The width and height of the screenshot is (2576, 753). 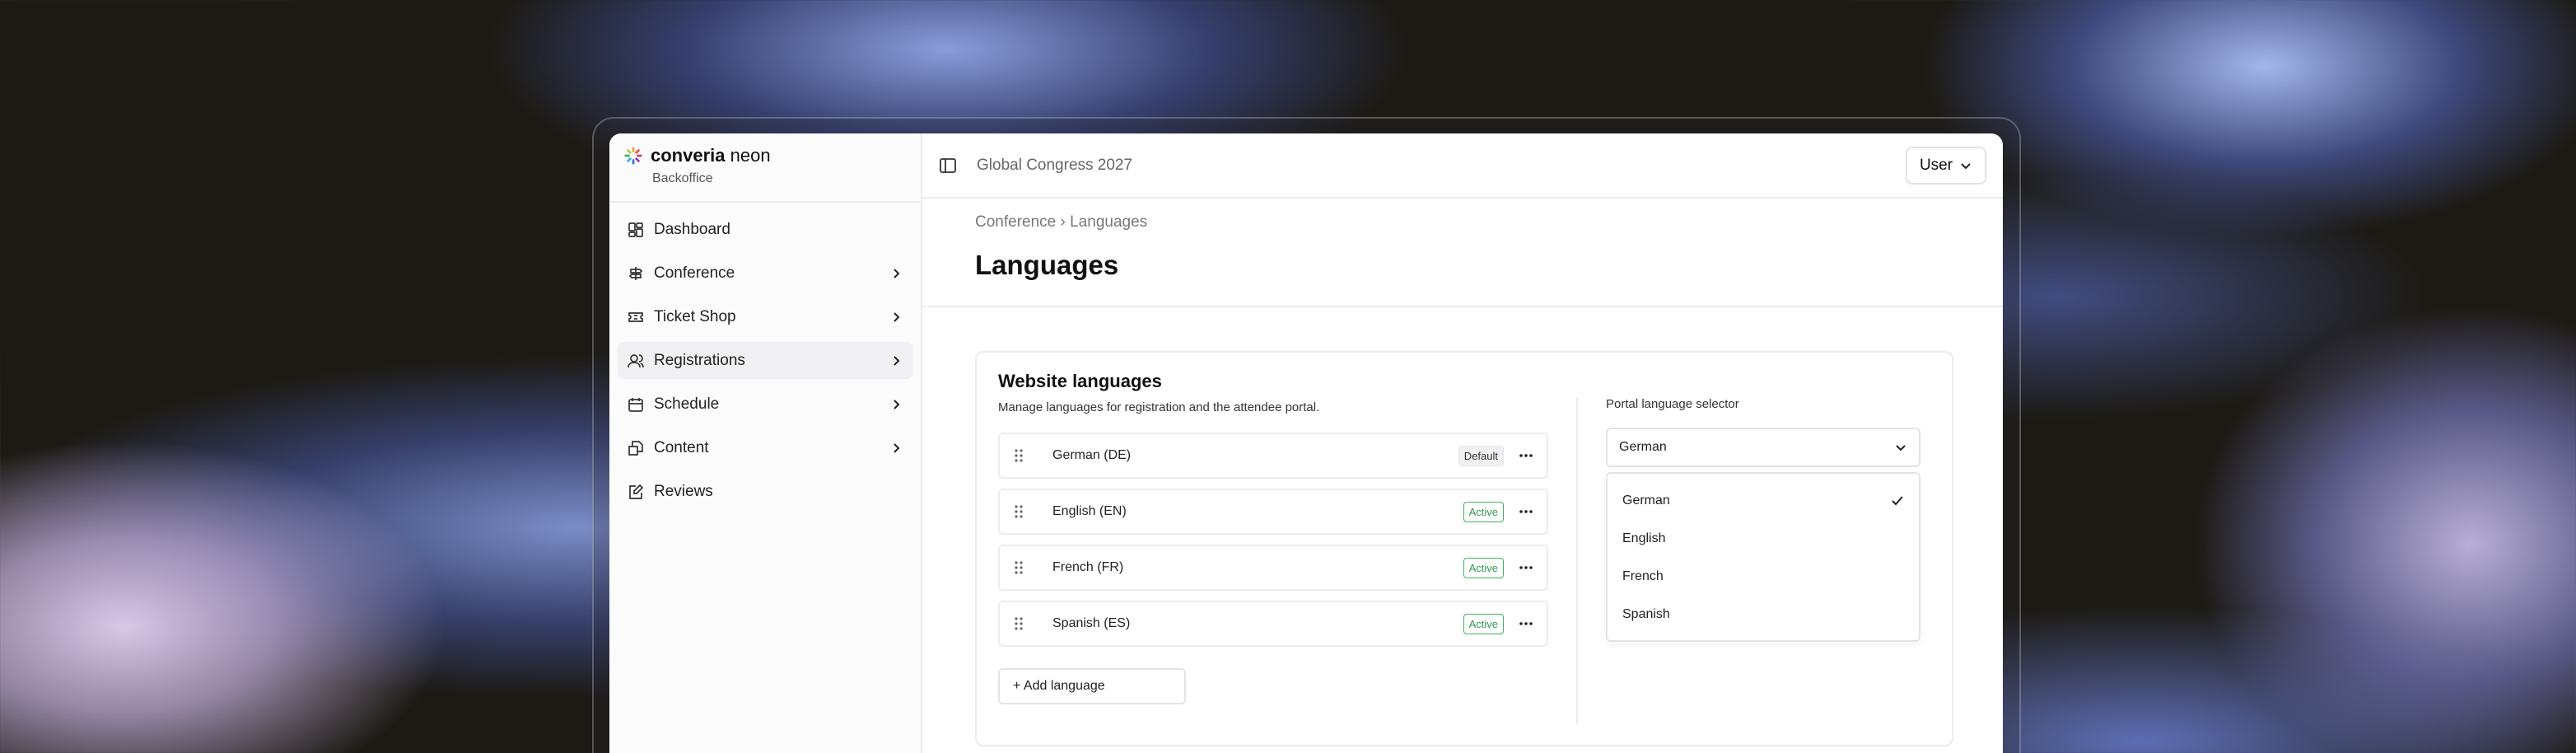 What do you see at coordinates (635, 229) in the screenshot?
I see `dashboard-icon` at bounding box center [635, 229].